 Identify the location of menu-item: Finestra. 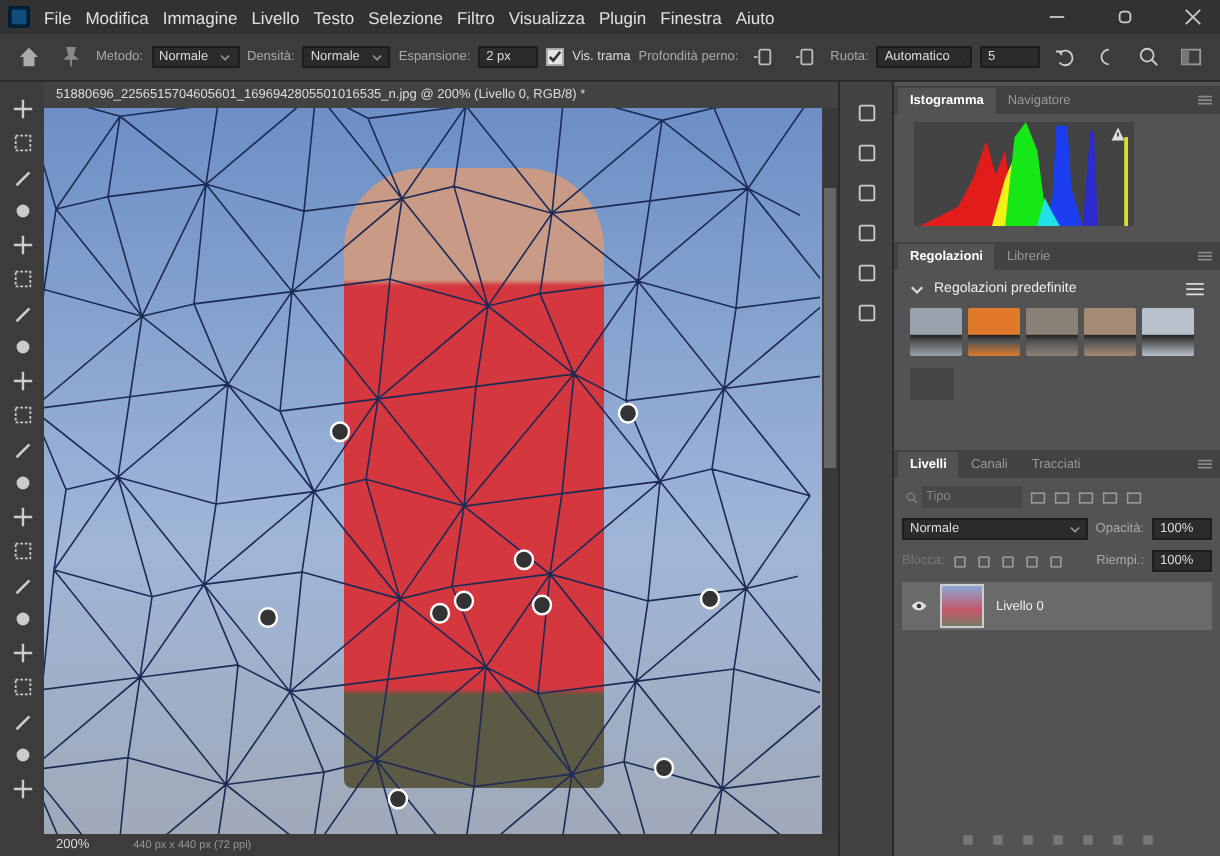
(691, 17).